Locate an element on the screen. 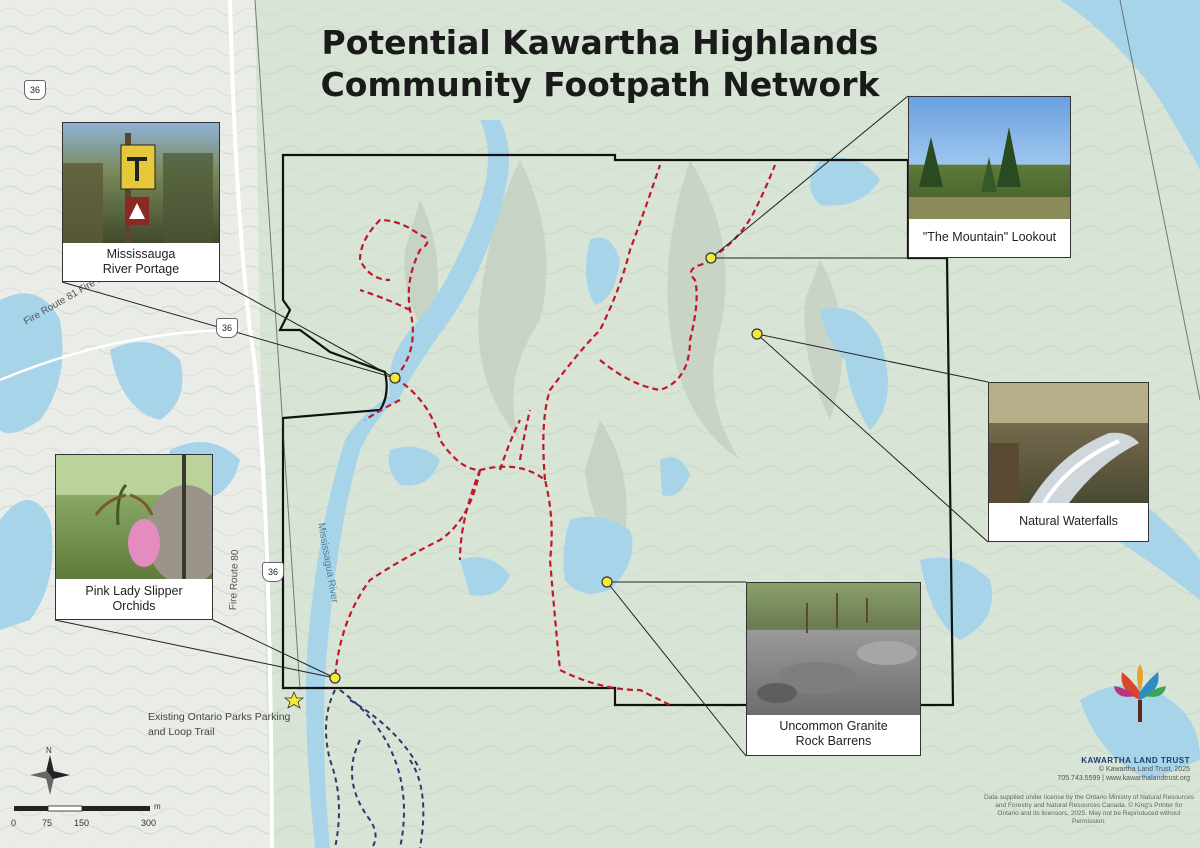 The height and width of the screenshot is (848, 1200). poi-lady-slipper is located at coordinates (335, 678).